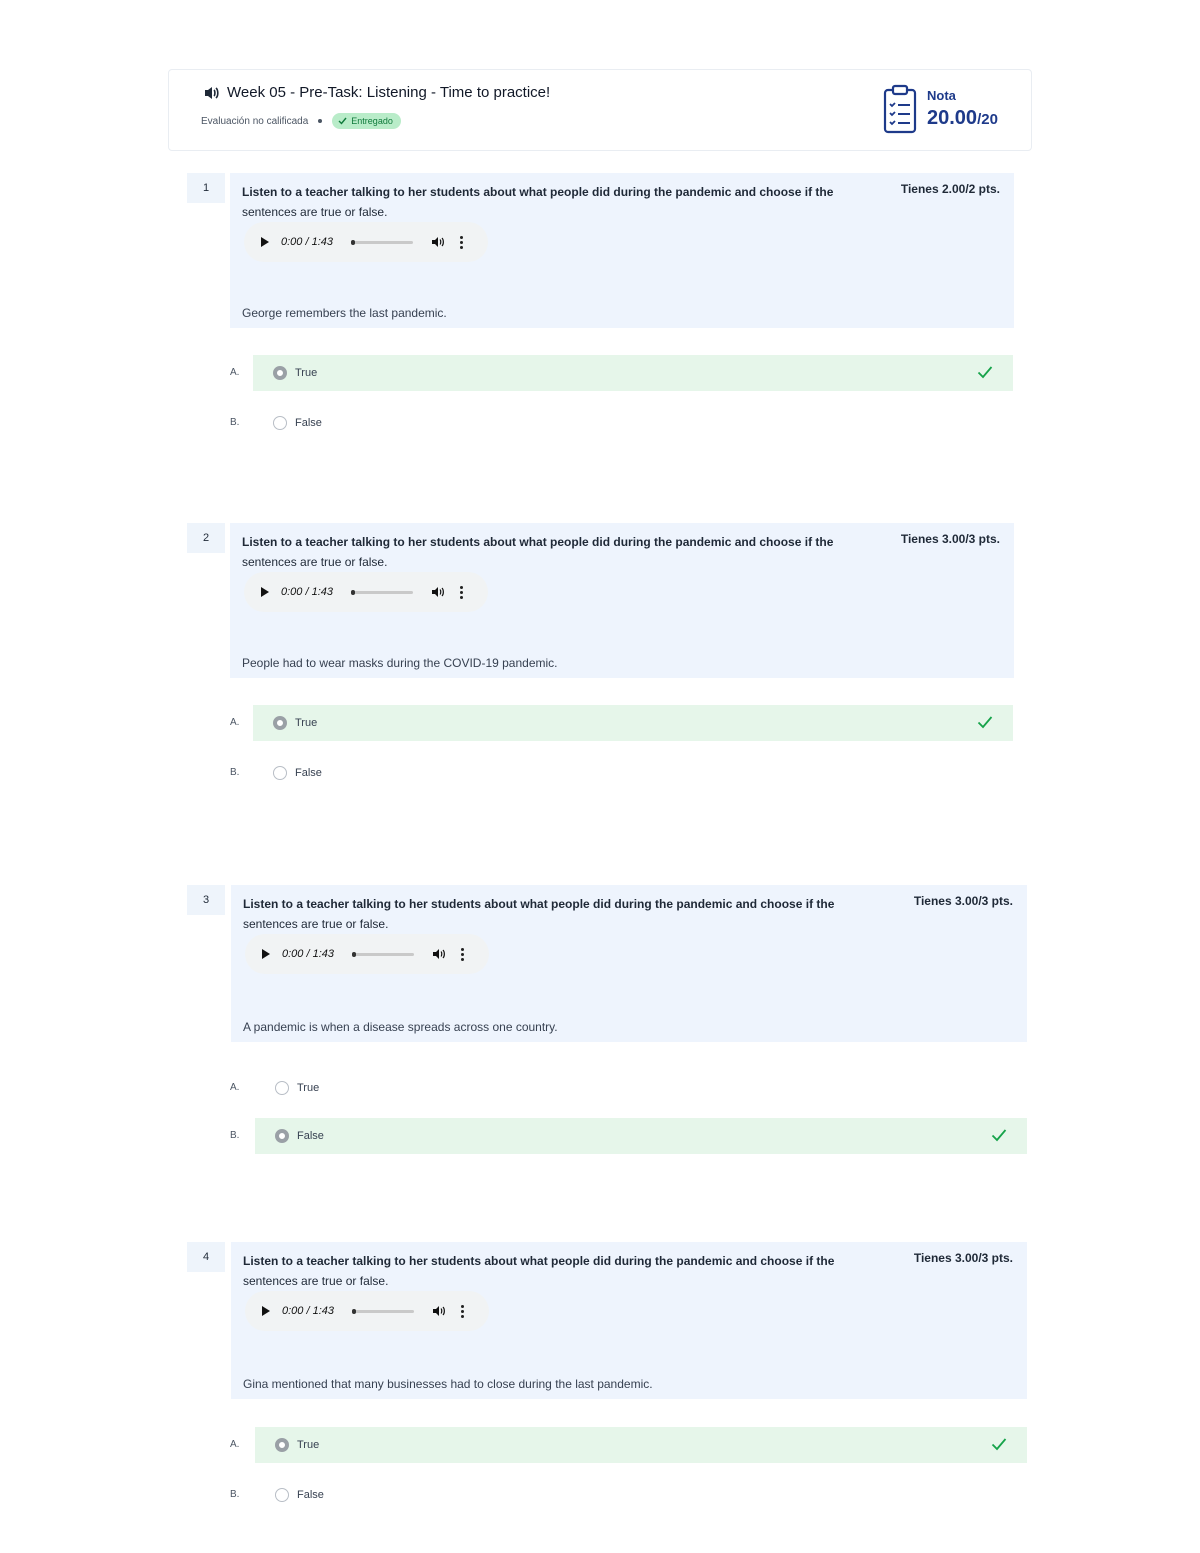  What do you see at coordinates (255, 121) in the screenshot?
I see `evaluation-type-label: Evaluación no calificada` at bounding box center [255, 121].